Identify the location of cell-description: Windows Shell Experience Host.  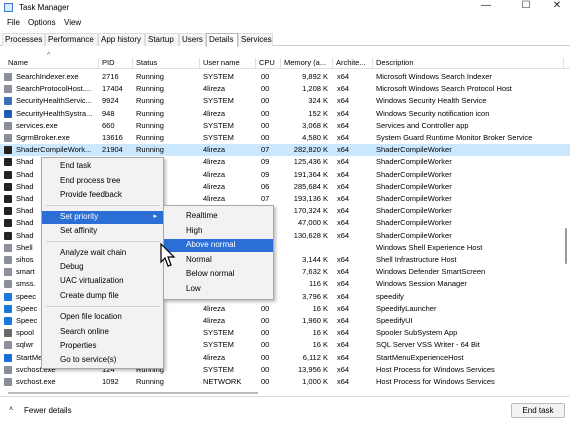
(429, 247).